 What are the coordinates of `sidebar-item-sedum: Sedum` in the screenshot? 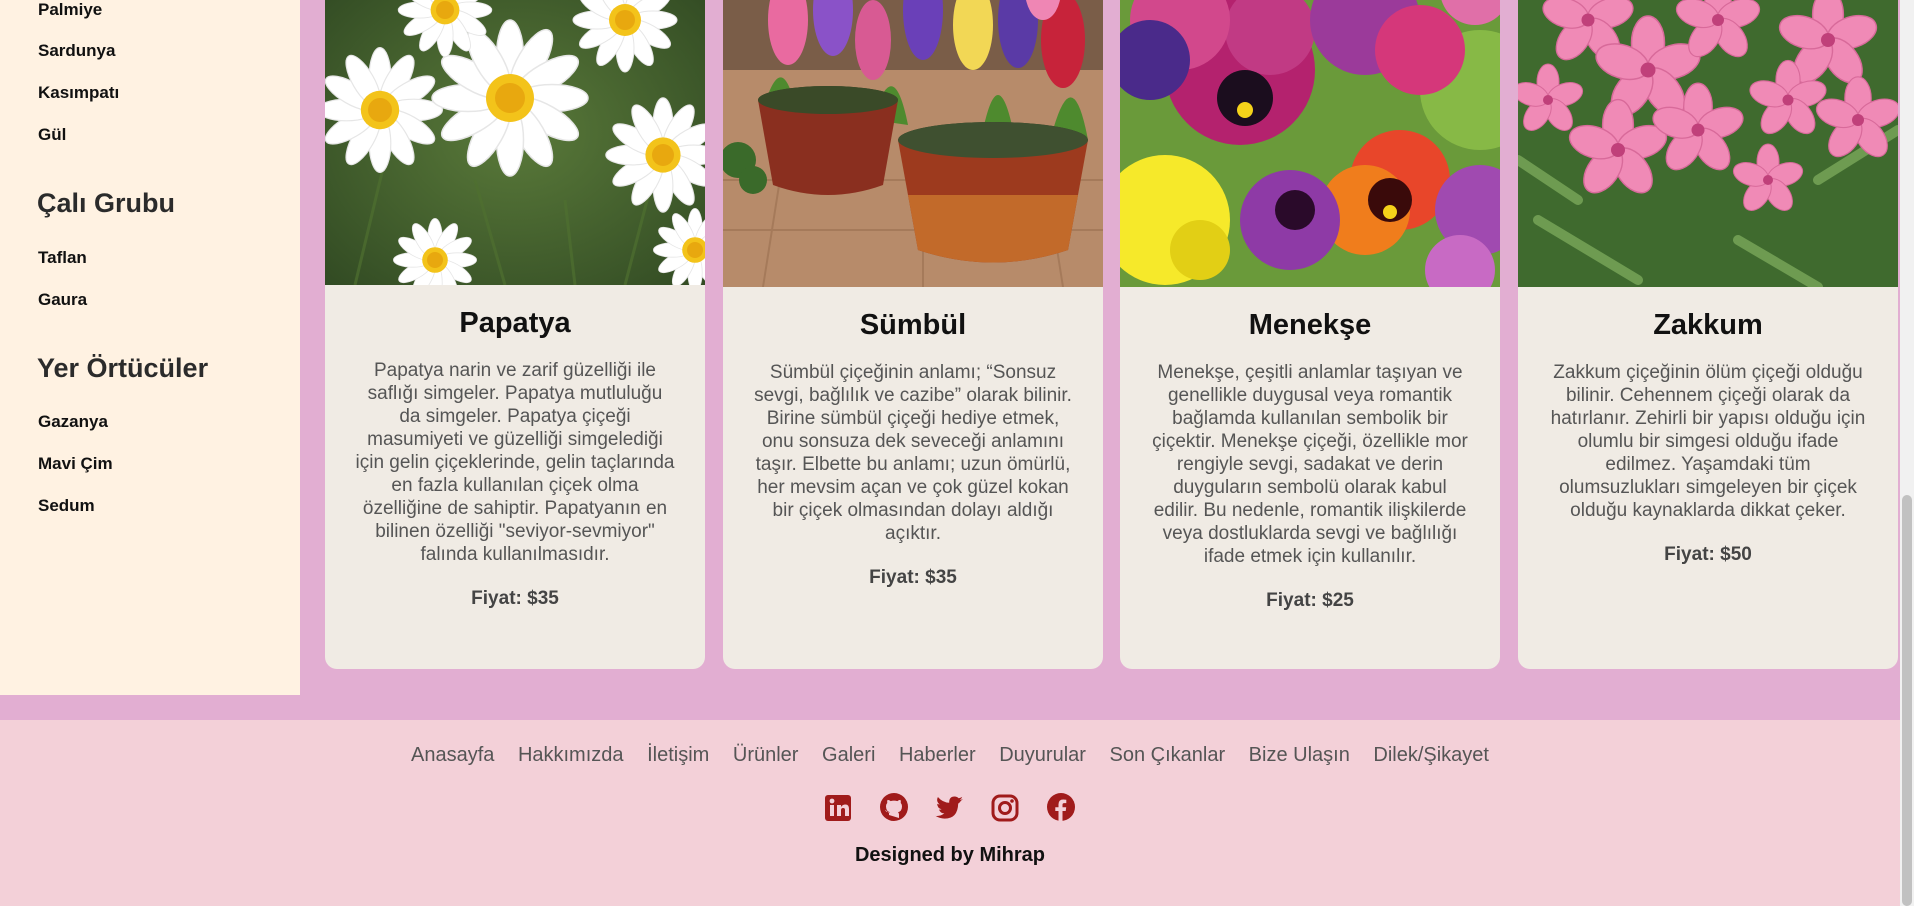 It's located at (66, 506).